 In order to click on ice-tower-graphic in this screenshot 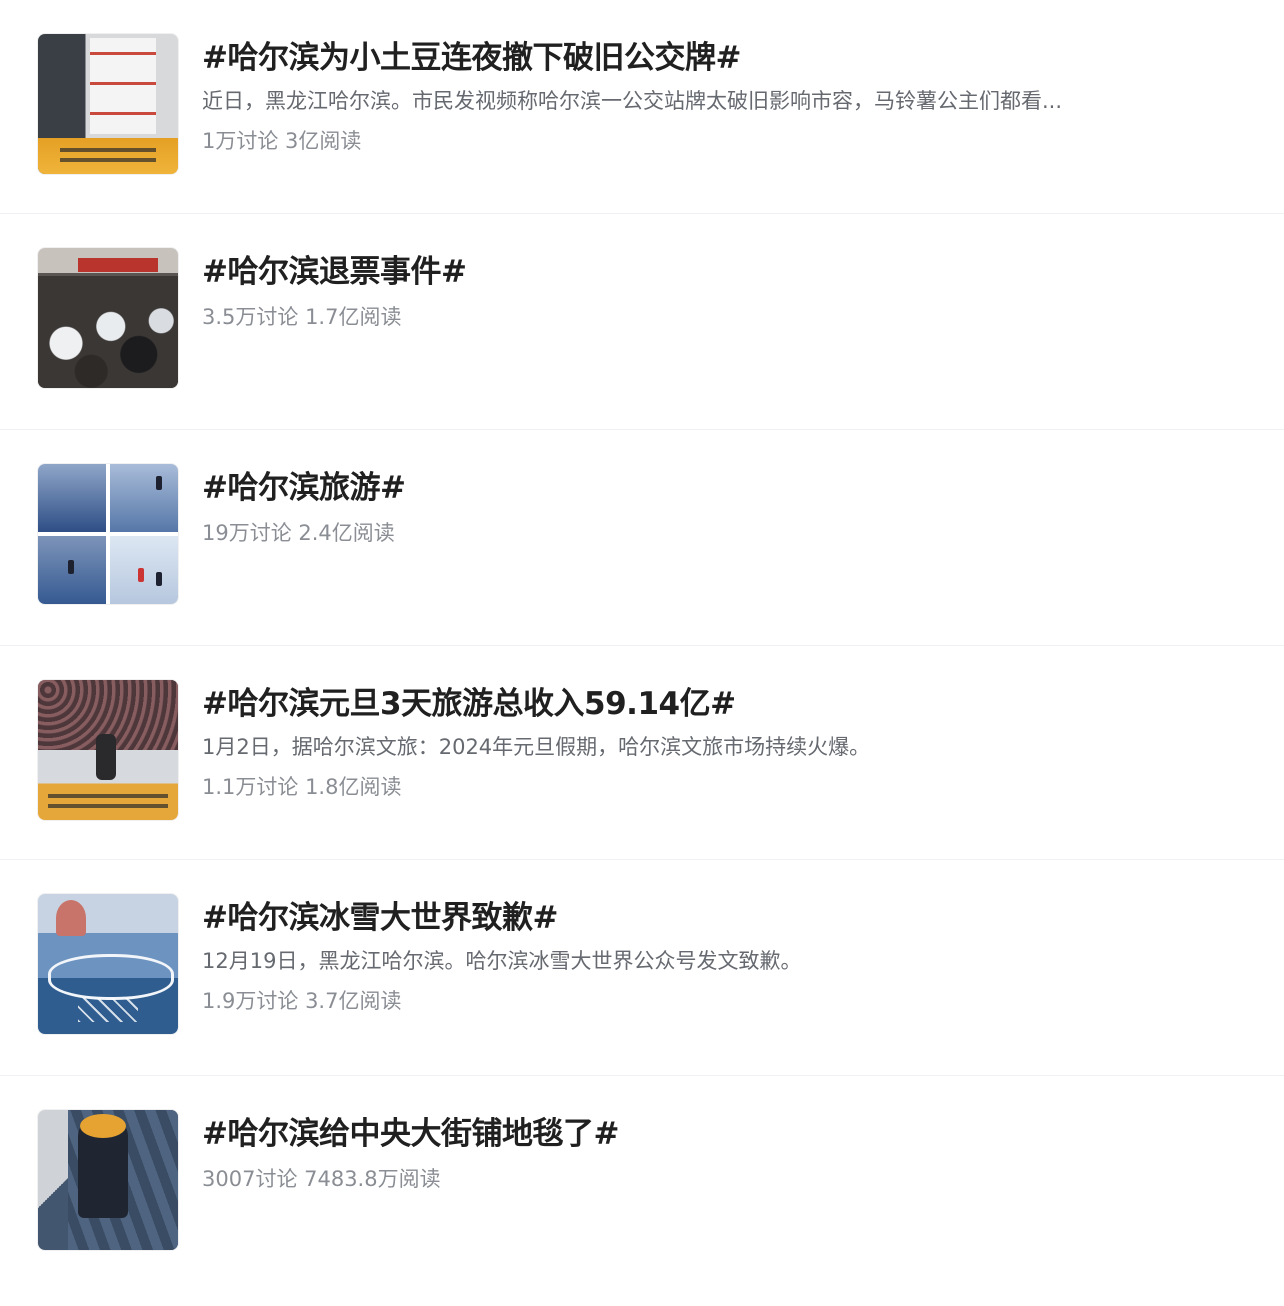, I will do `click(71, 918)`.